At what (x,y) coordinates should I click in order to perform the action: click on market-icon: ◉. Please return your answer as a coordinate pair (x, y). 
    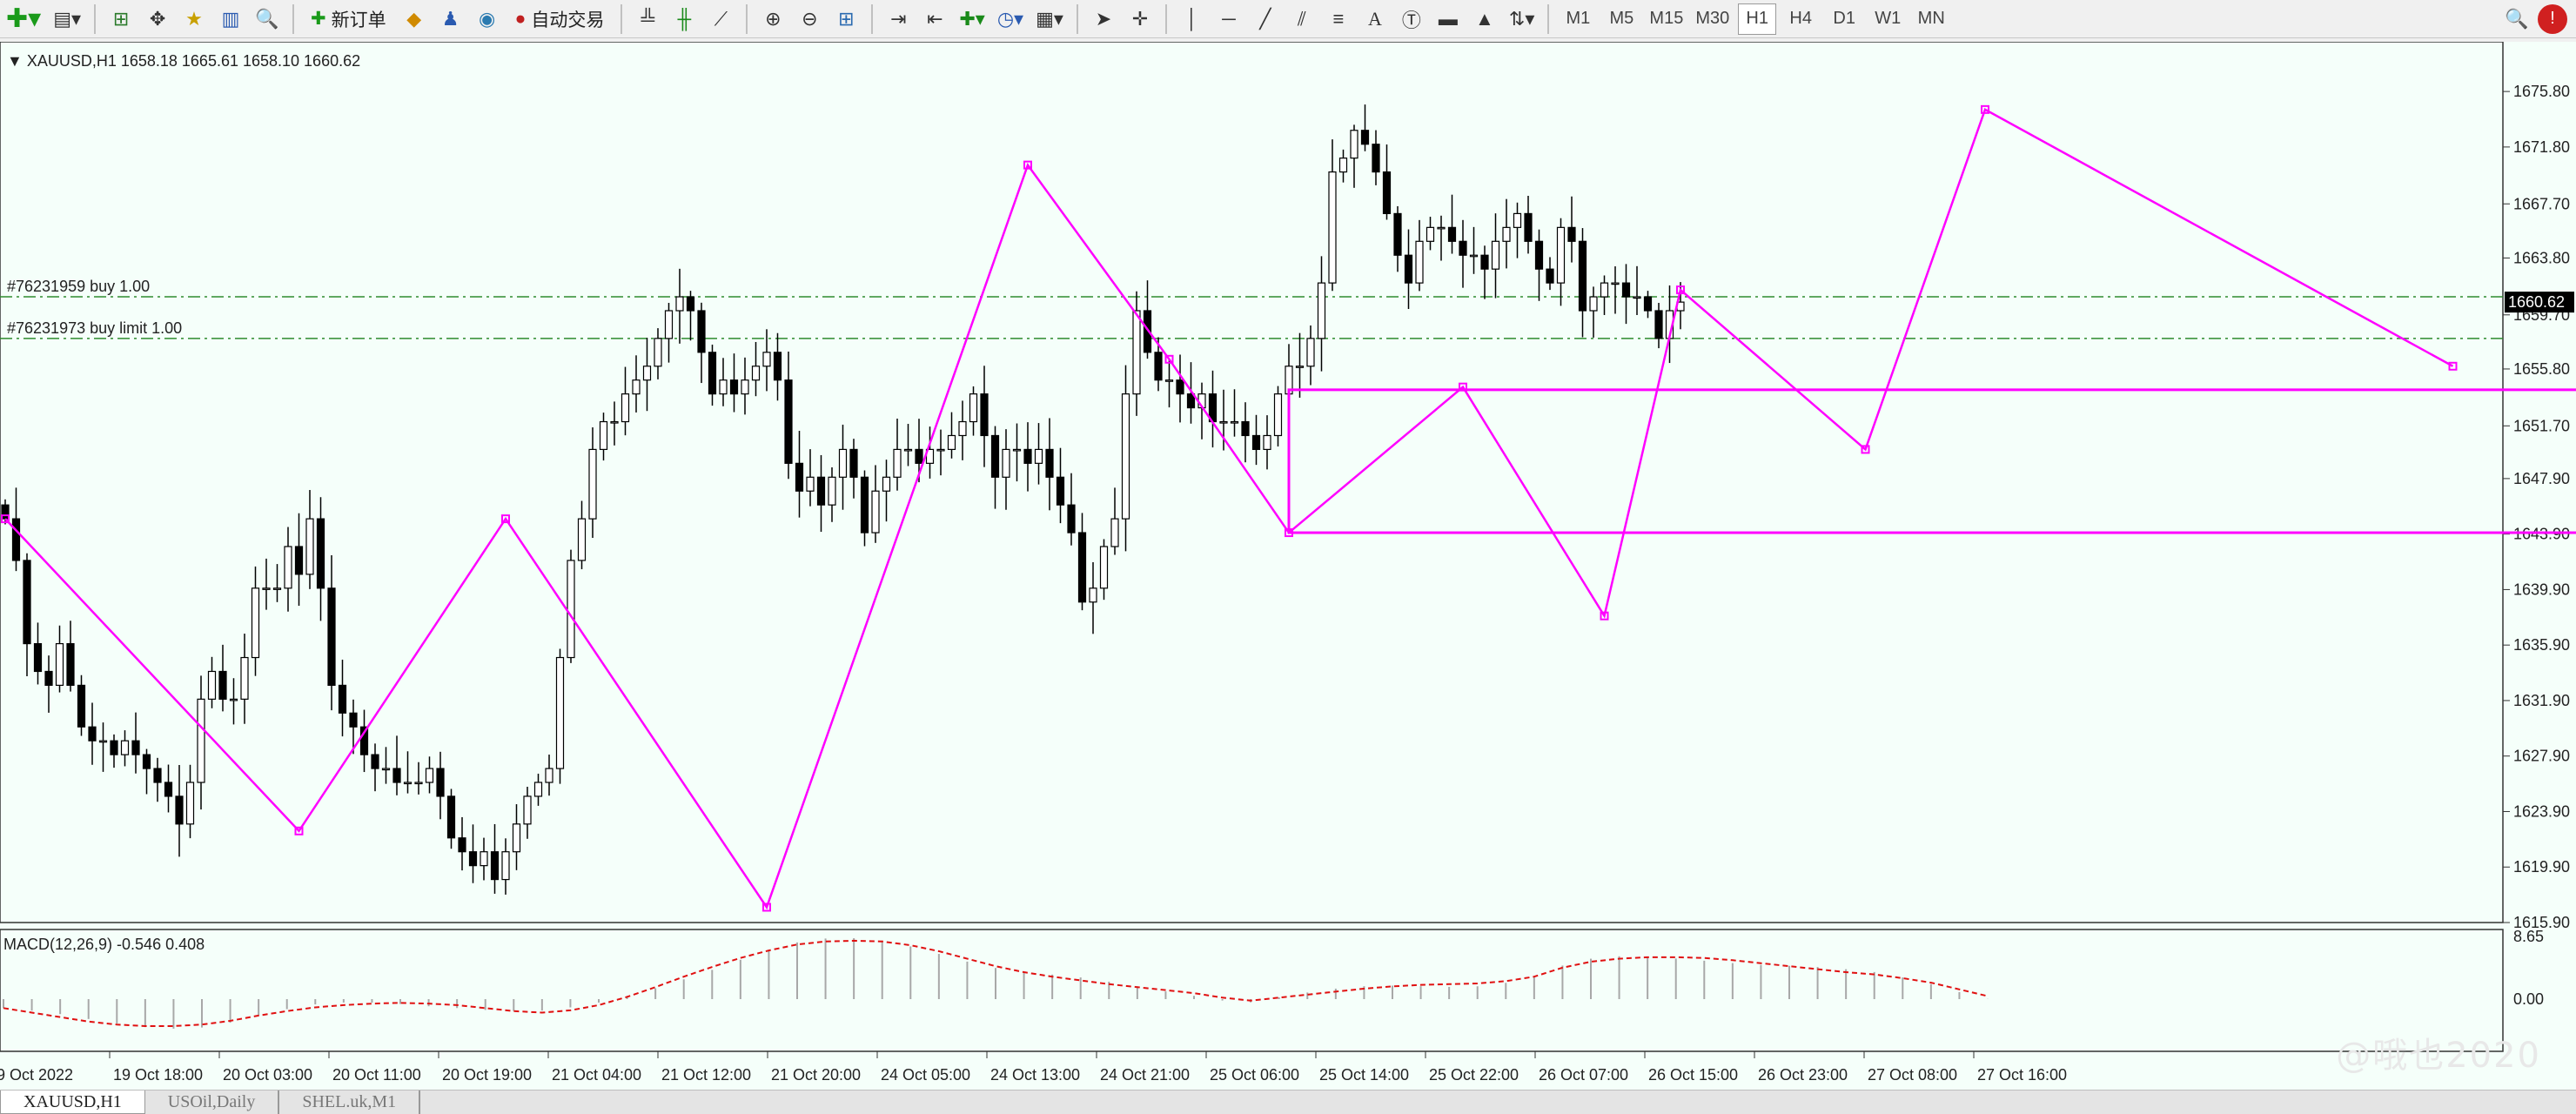
    Looking at the image, I should click on (487, 19).